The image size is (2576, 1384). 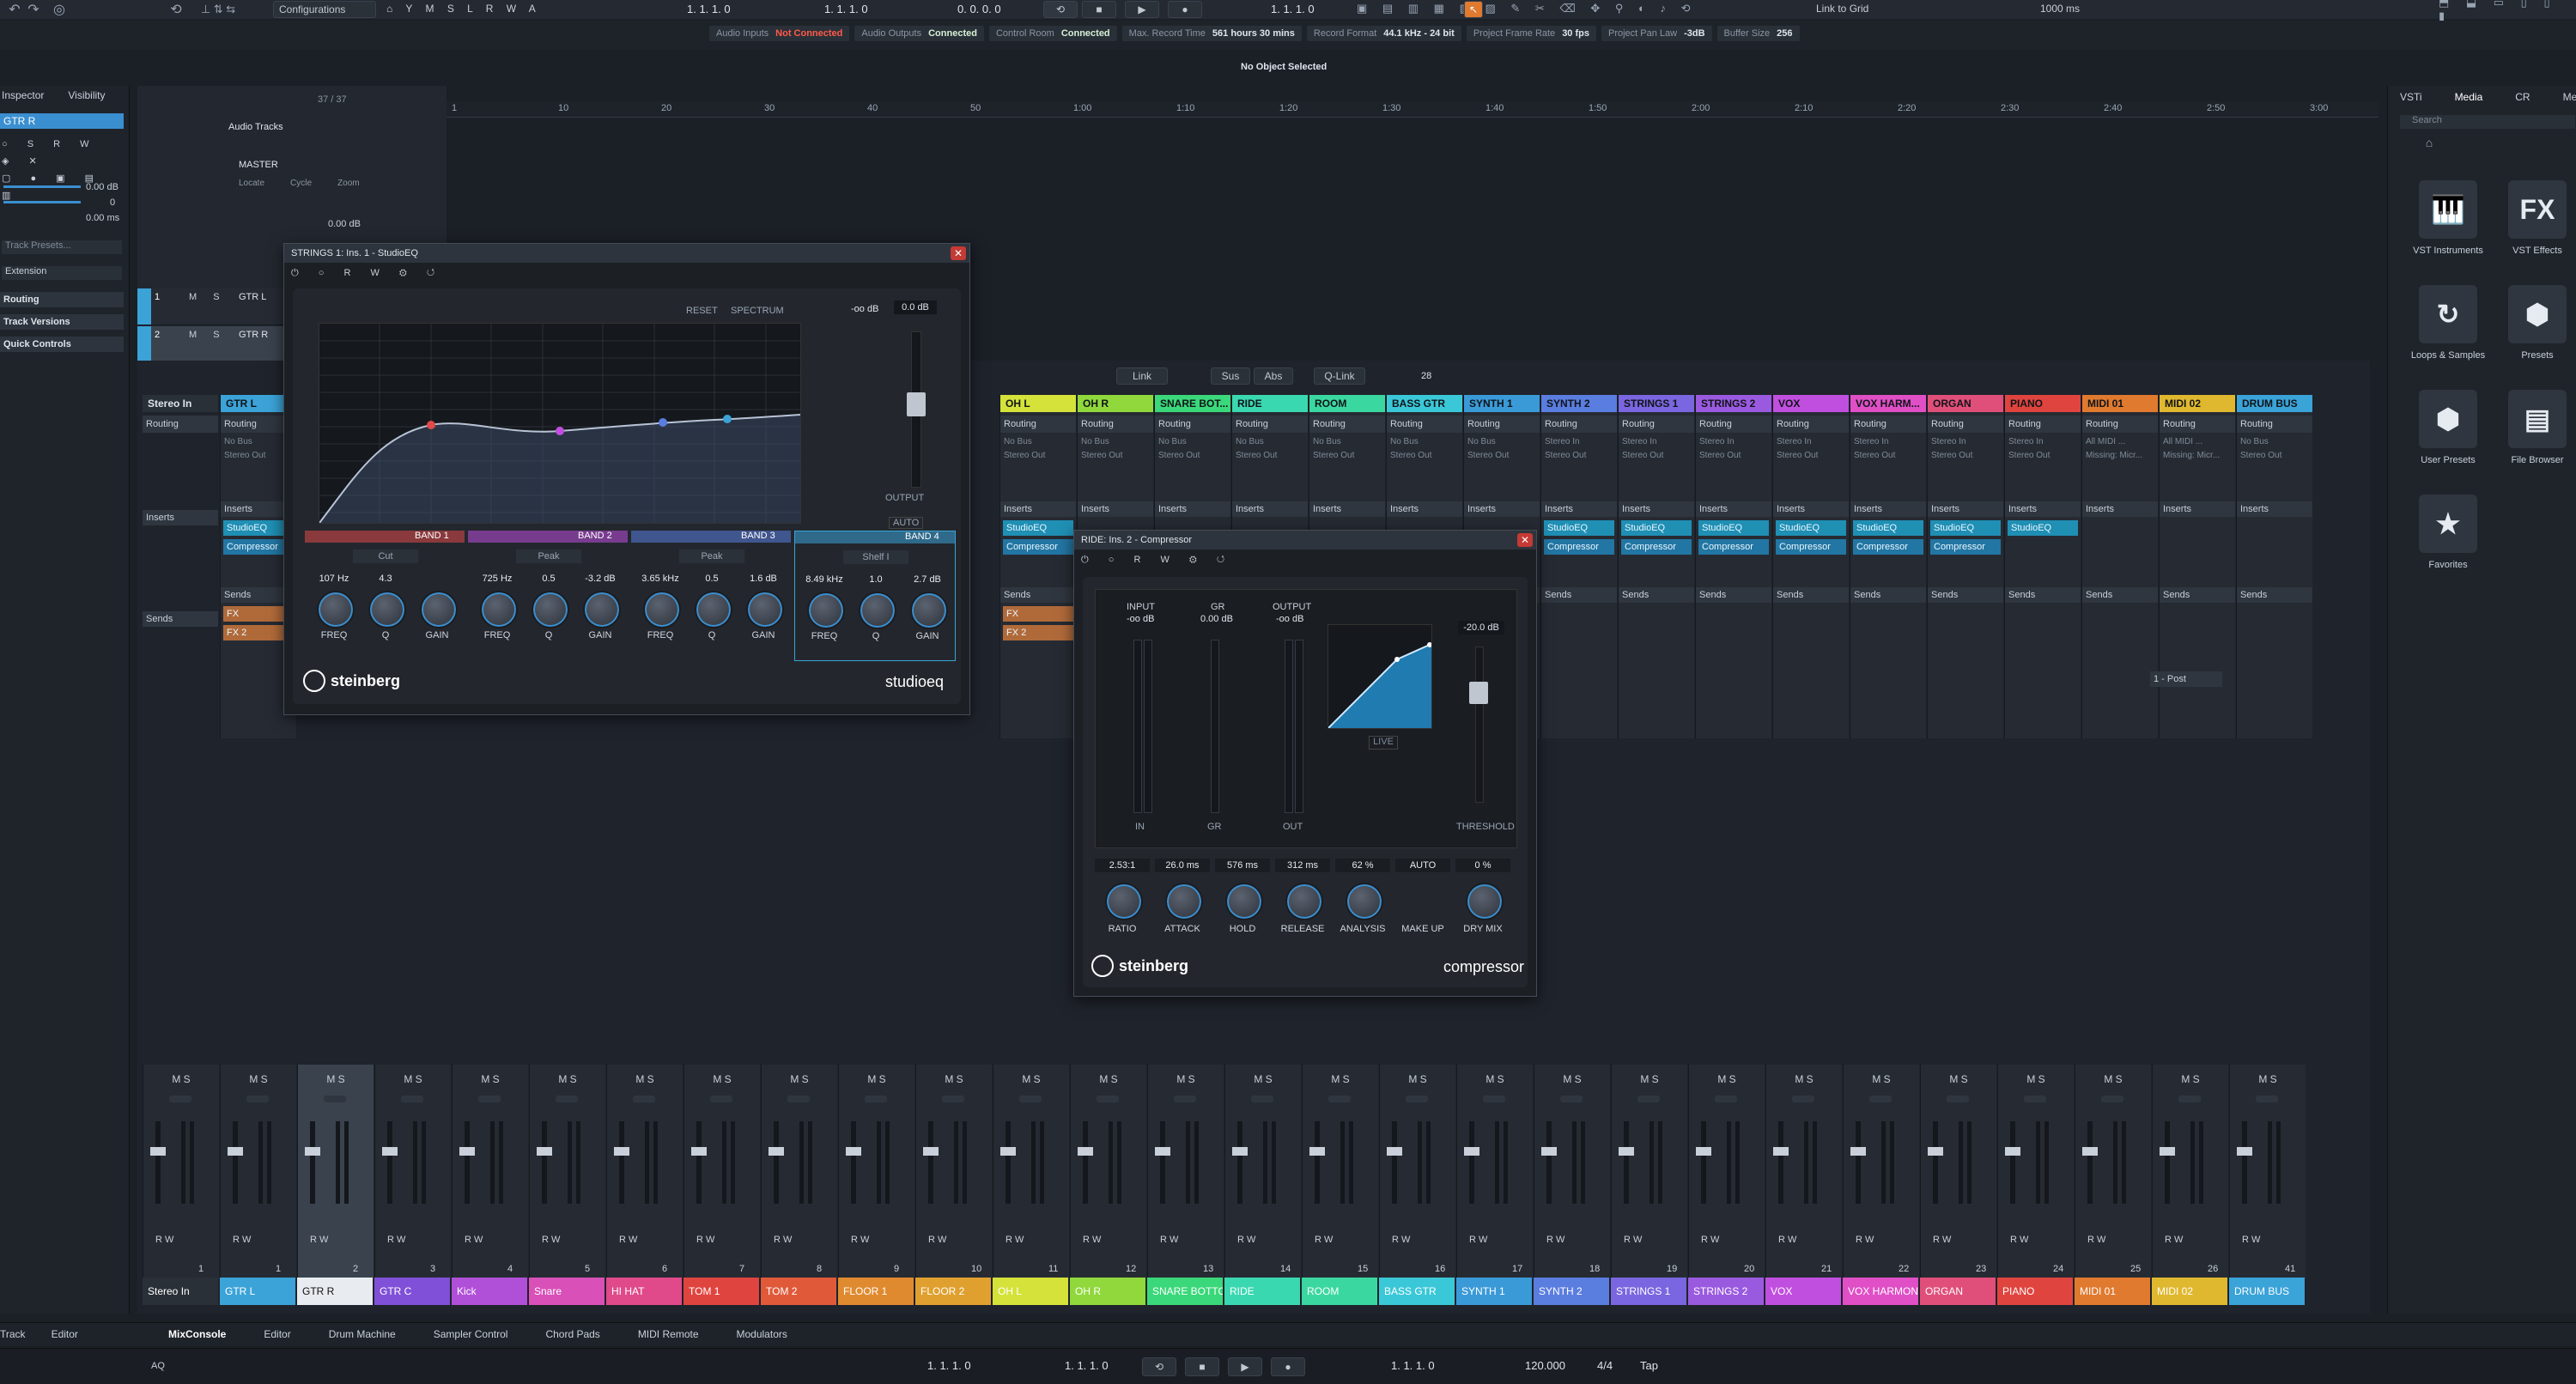 What do you see at coordinates (917, 409) in the screenshot?
I see `studioeq-output-fader` at bounding box center [917, 409].